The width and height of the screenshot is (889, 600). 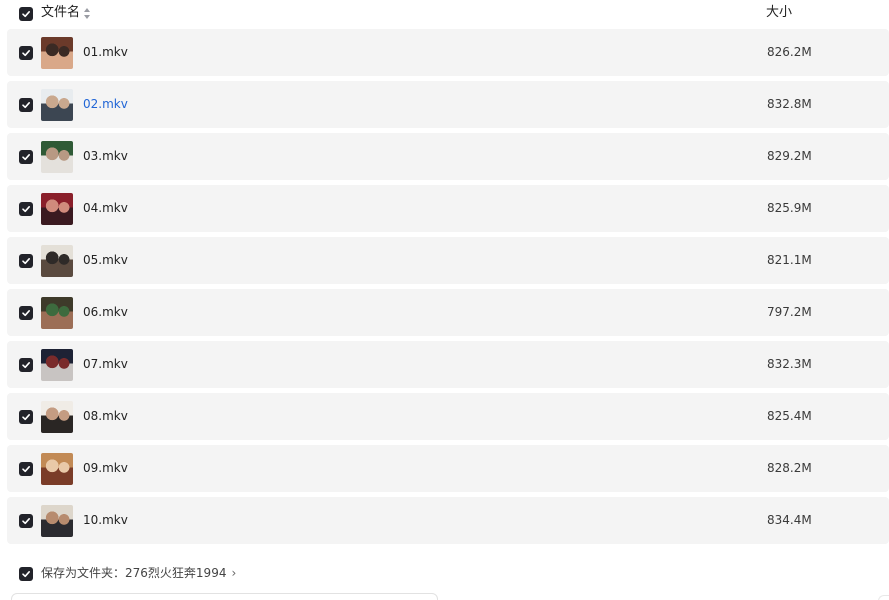 What do you see at coordinates (789, 52) in the screenshot?
I see `file-size: 826.2M` at bounding box center [789, 52].